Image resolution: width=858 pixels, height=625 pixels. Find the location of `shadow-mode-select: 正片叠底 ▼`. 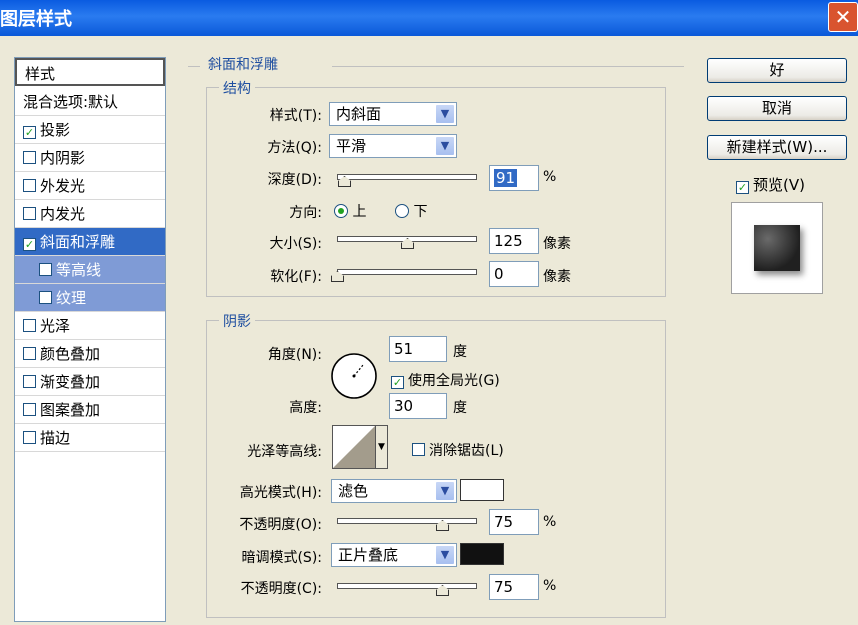

shadow-mode-select: 正片叠底 ▼ is located at coordinates (394, 555).